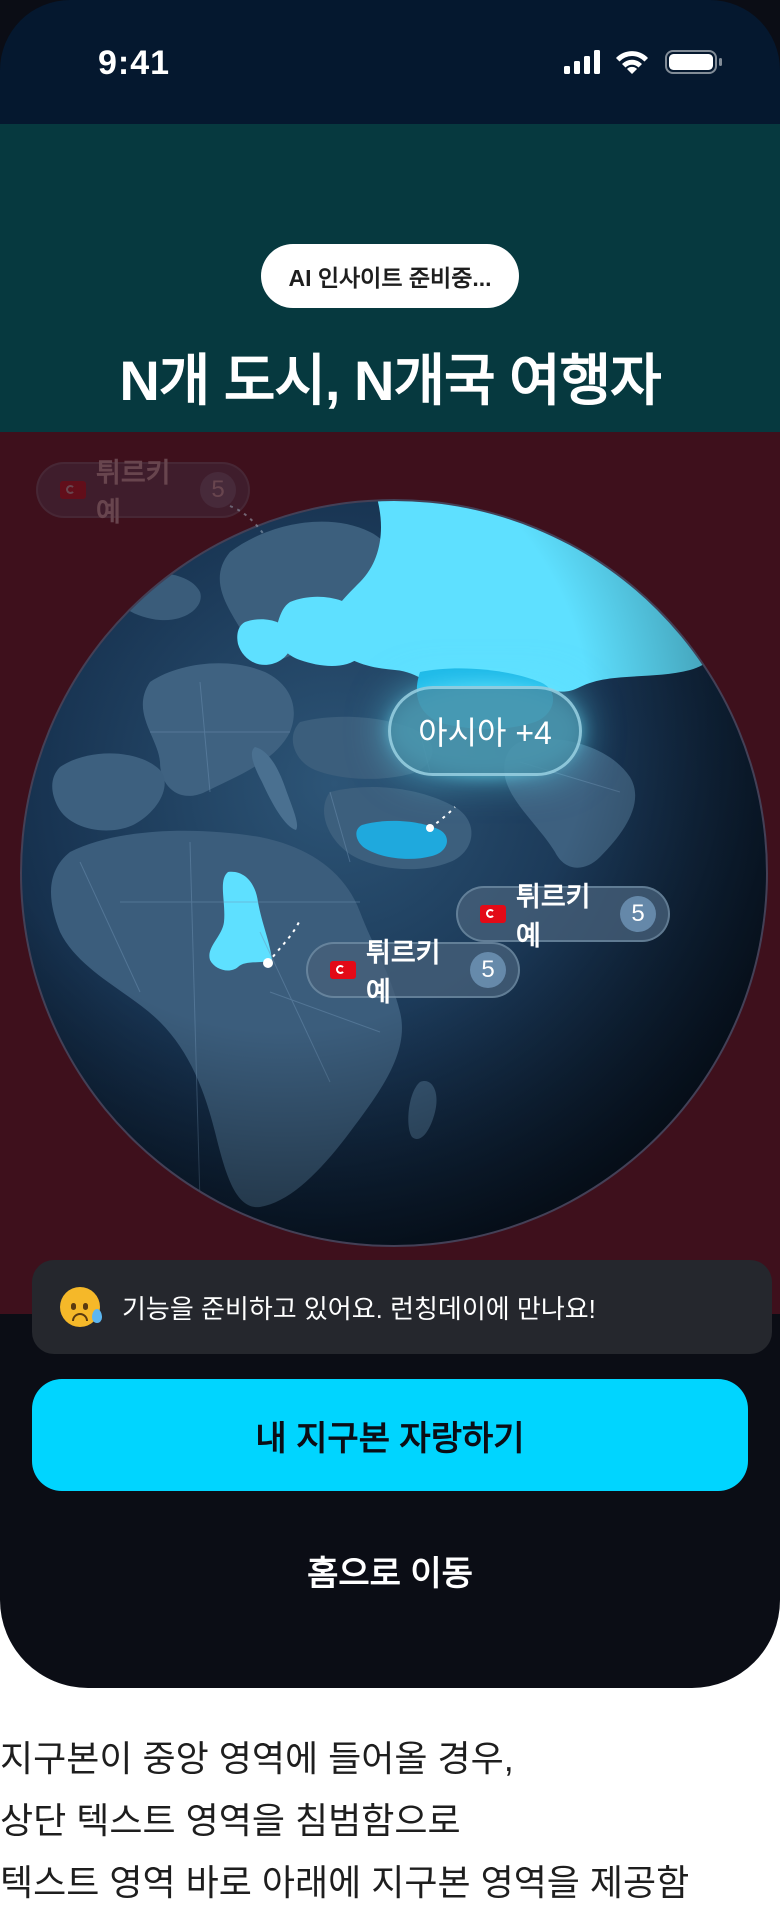 The height and width of the screenshot is (1914, 780). Describe the element at coordinates (81, 1307) in the screenshot. I see `sad-tear-emoji-icon` at that location.